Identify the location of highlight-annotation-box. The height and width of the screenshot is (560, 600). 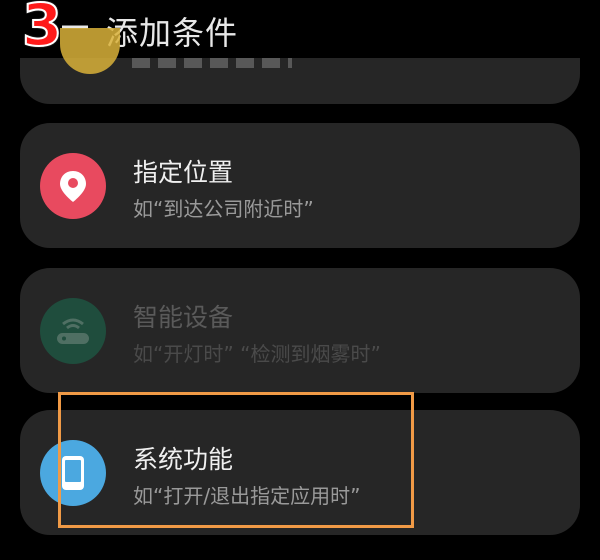
(236, 460).